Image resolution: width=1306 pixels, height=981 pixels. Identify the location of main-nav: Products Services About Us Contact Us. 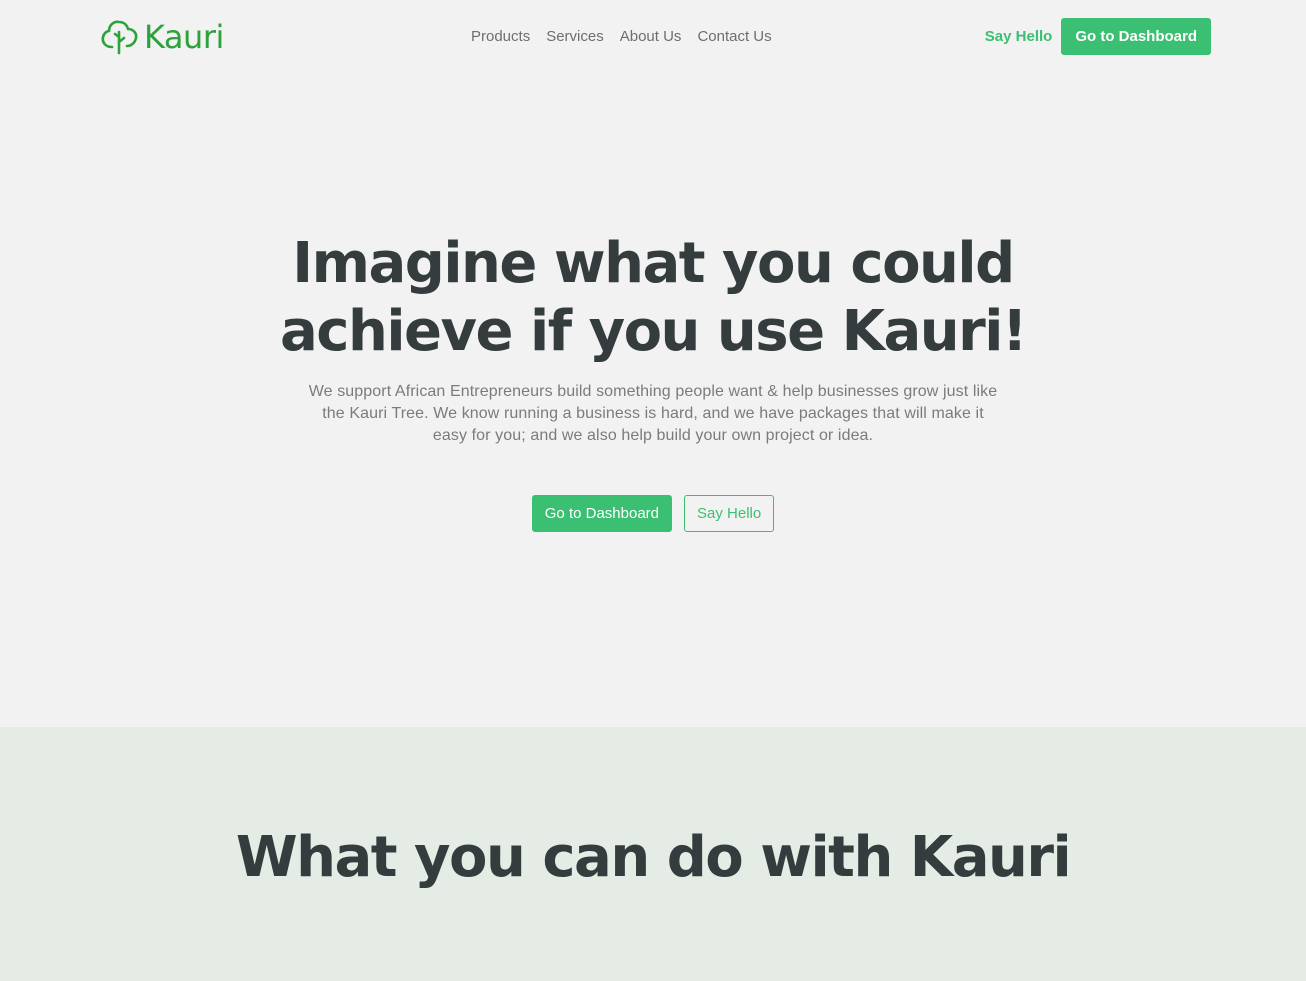
(621, 37).